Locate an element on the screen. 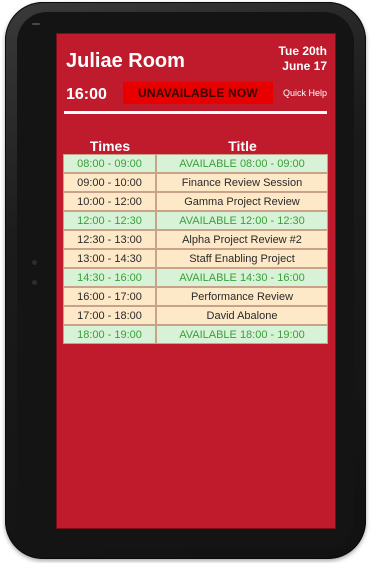  date-month: June 17 is located at coordinates (304, 66).